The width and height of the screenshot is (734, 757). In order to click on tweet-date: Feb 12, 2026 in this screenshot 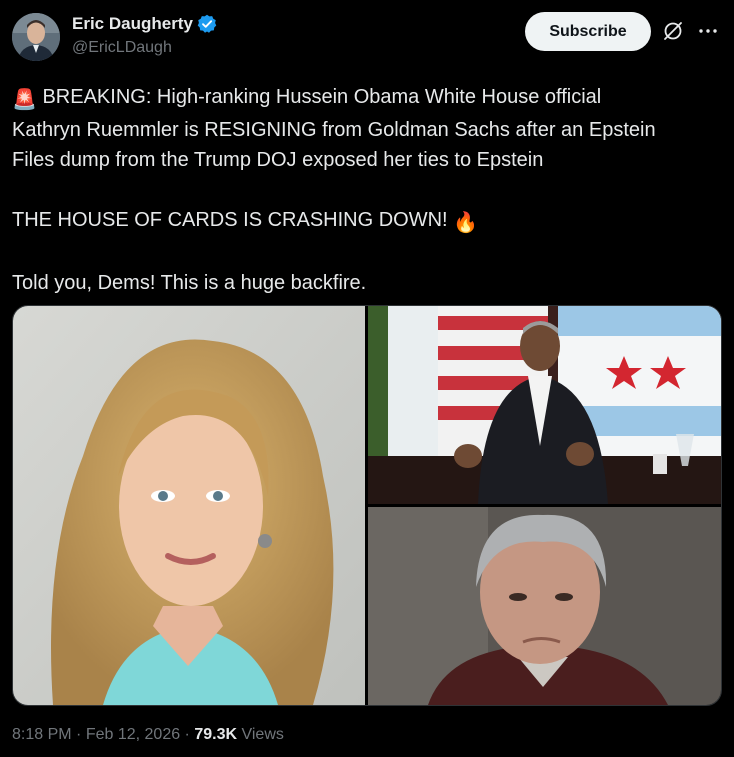, I will do `click(133, 734)`.